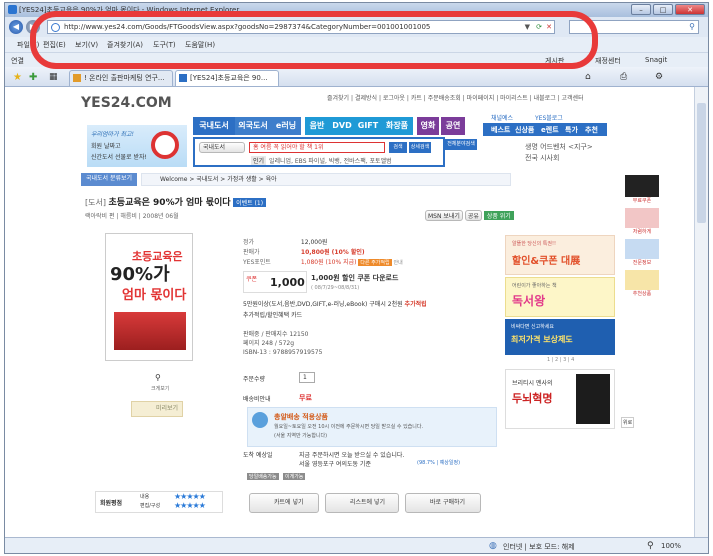 The height and width of the screenshot is (556, 713). What do you see at coordinates (54, 45) in the screenshot?
I see `menu-edit: 편집(E)` at bounding box center [54, 45].